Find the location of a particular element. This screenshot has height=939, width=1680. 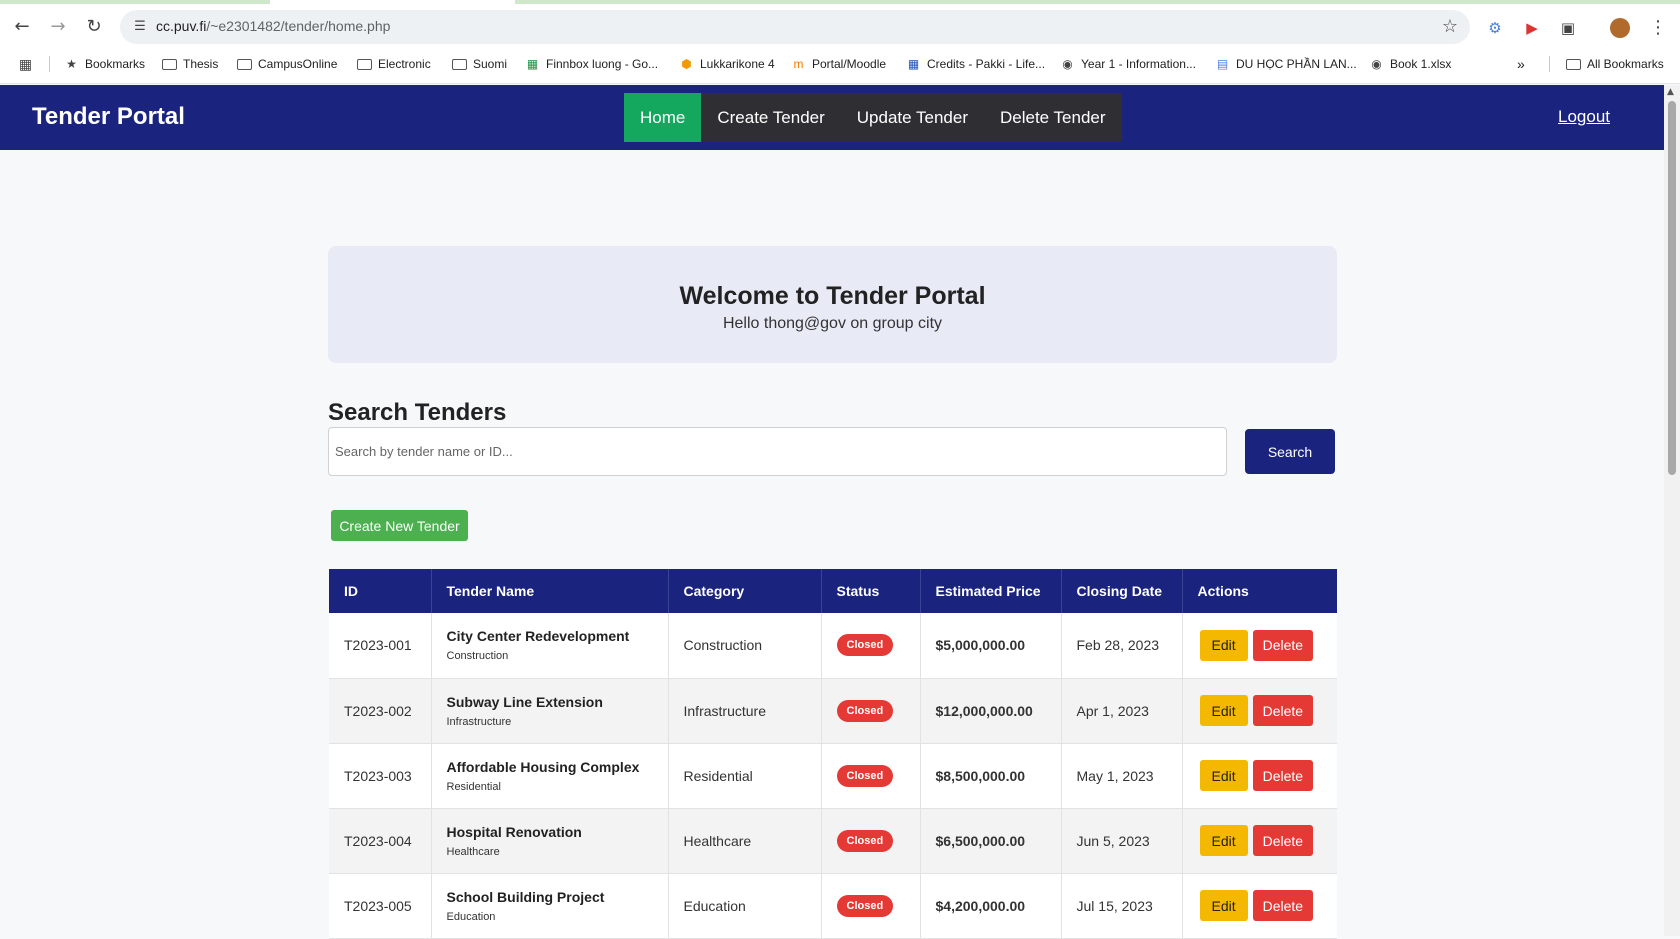

forward-arrow-icon: → is located at coordinates (58, 27).